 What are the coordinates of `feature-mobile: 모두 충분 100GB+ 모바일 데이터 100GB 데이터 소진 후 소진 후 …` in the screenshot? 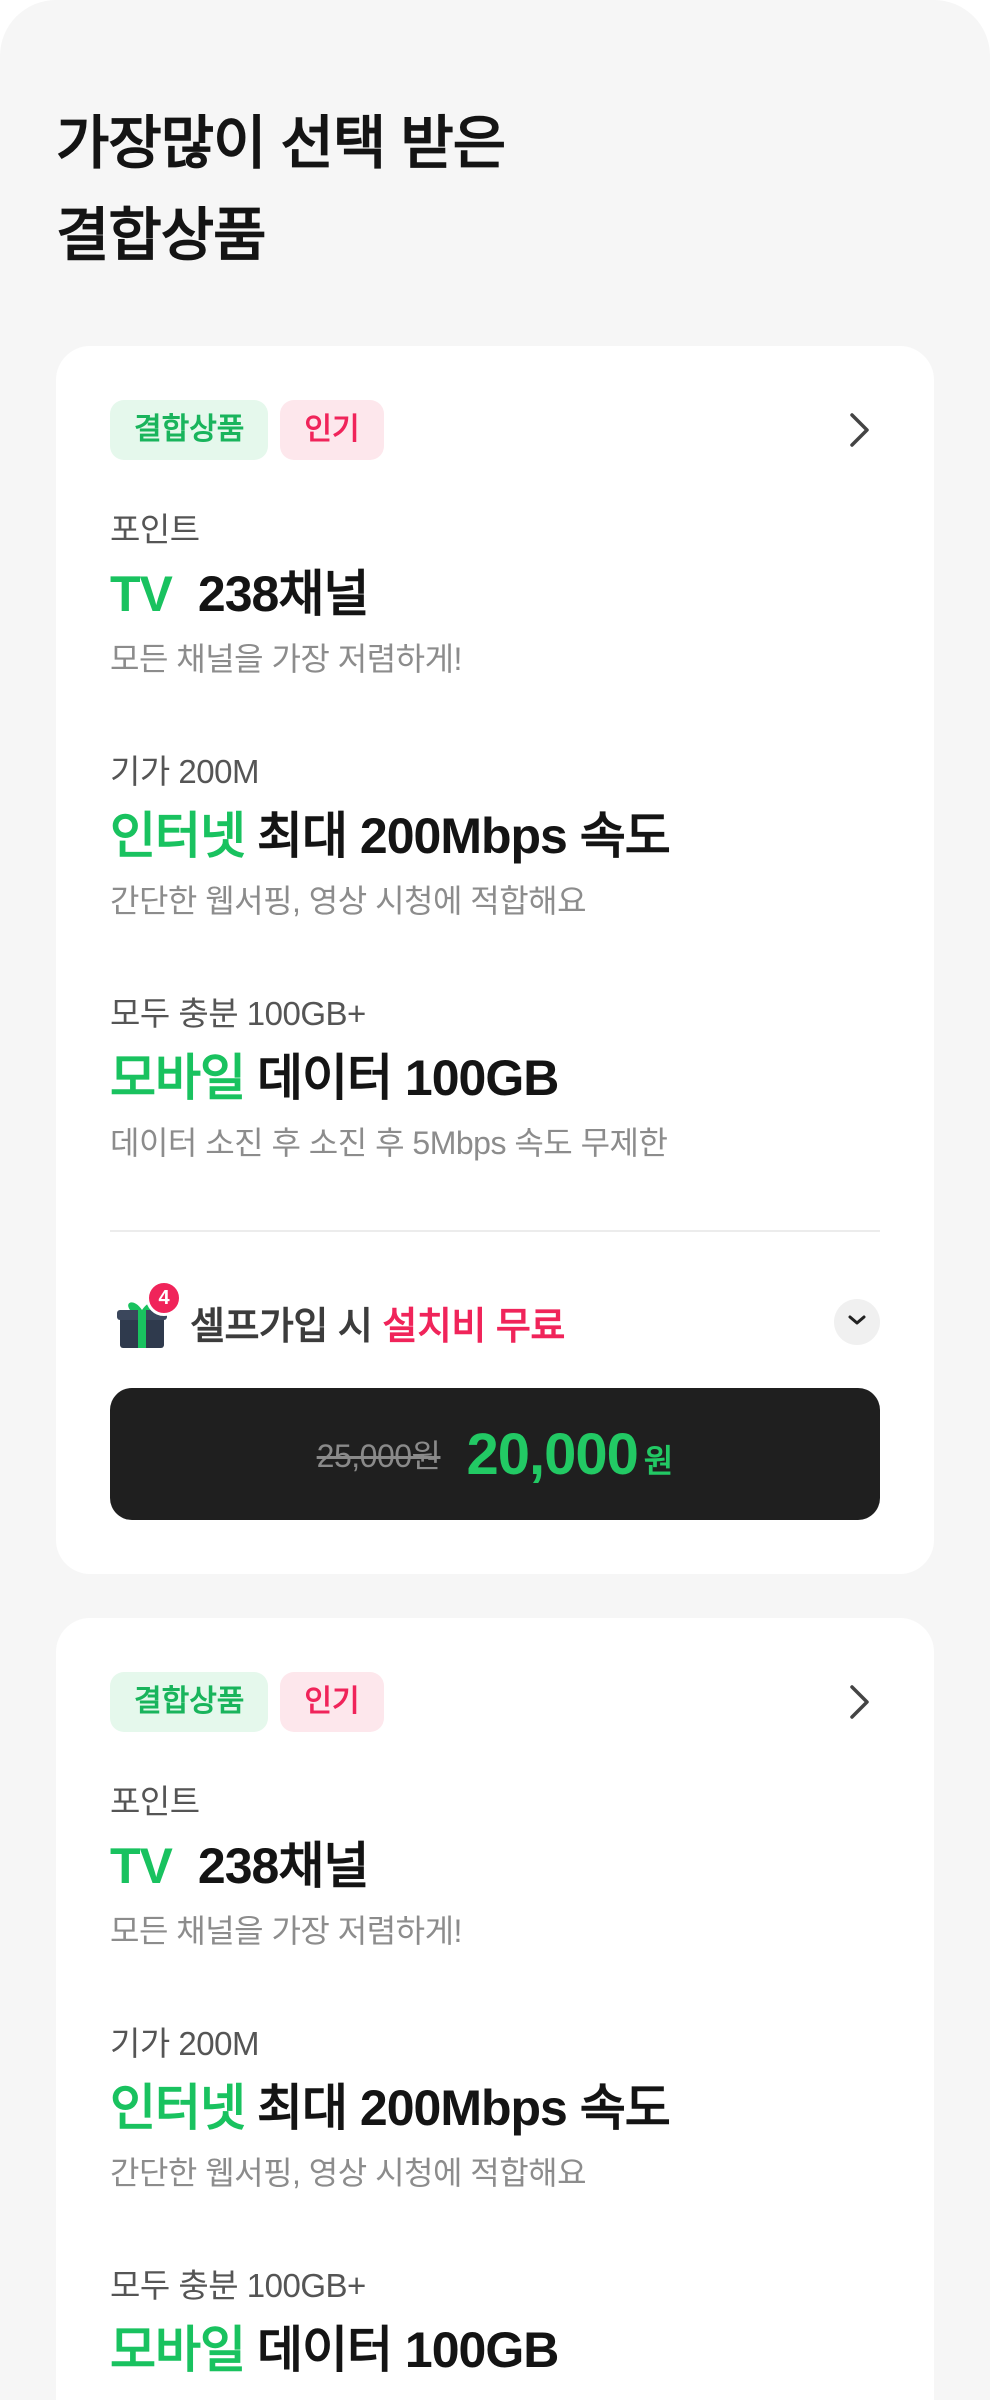 It's located at (495, 1079).